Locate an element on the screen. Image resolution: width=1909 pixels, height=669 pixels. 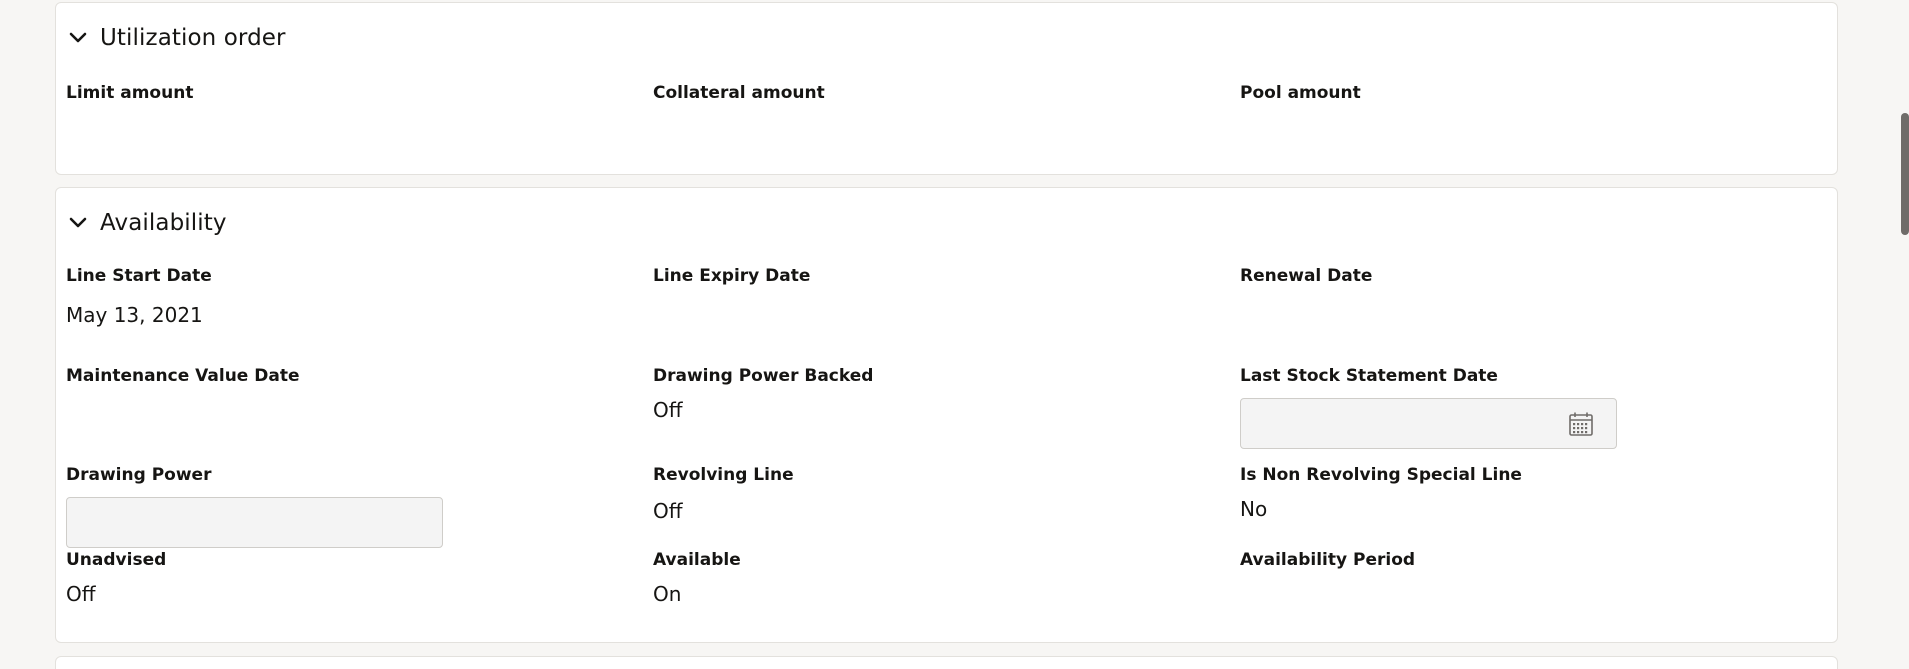
section-title: Utilization order is located at coordinates (193, 38).